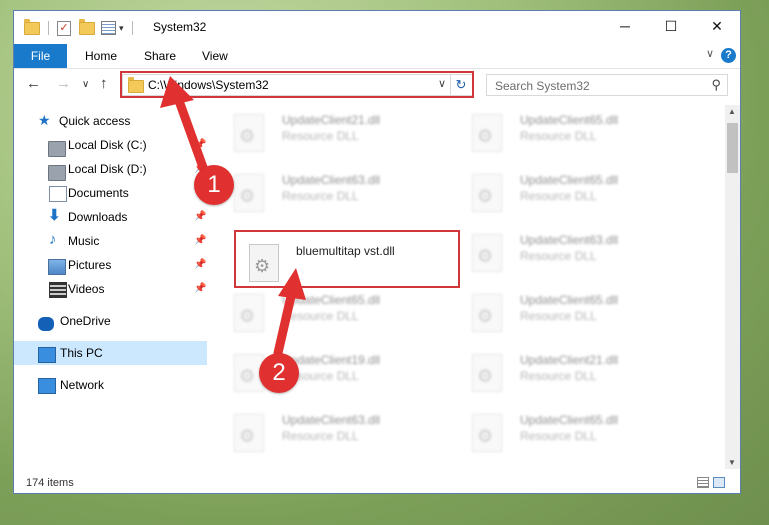 The width and height of the screenshot is (769, 525). Describe the element at coordinates (58, 290) in the screenshot. I see `videos-icon` at that location.